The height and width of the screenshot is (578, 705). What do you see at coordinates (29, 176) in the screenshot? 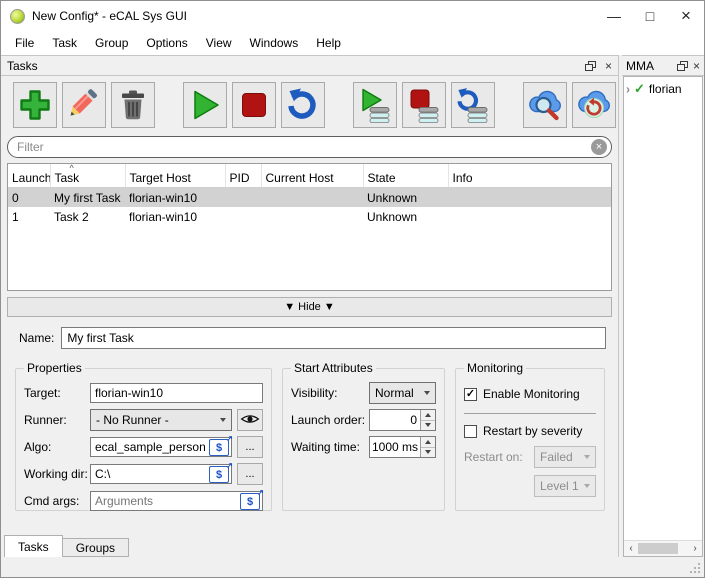
I see `column-header-launch: Launch` at bounding box center [29, 176].